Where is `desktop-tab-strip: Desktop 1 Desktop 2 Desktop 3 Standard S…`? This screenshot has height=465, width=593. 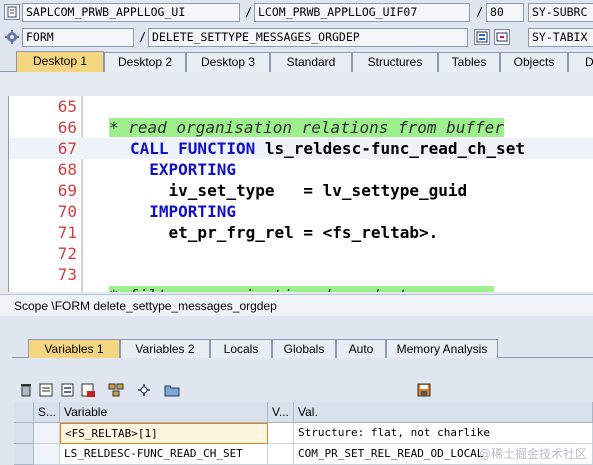 desktop-tab-strip: Desktop 1 Desktop 2 Desktop 3 Standard S… is located at coordinates (296, 61).